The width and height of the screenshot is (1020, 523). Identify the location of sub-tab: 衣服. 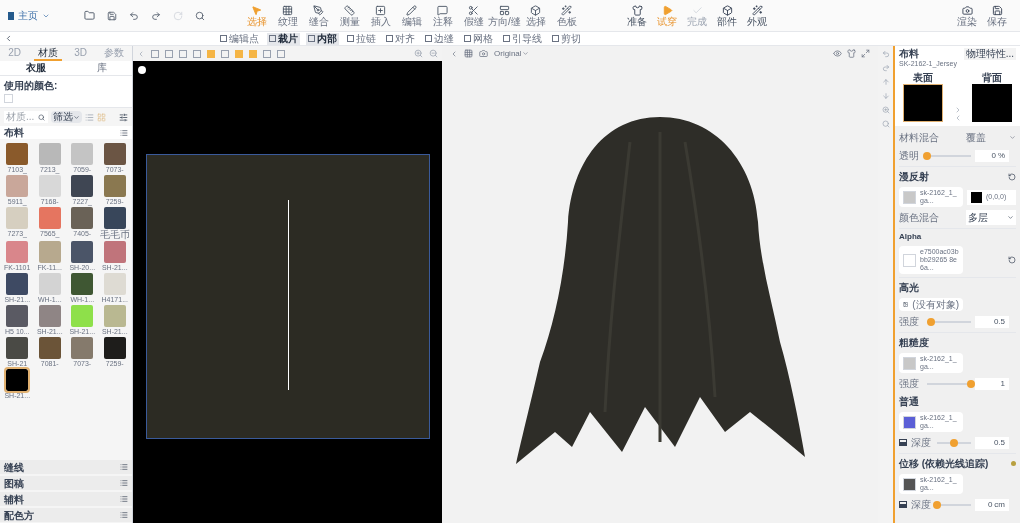
(35, 68).